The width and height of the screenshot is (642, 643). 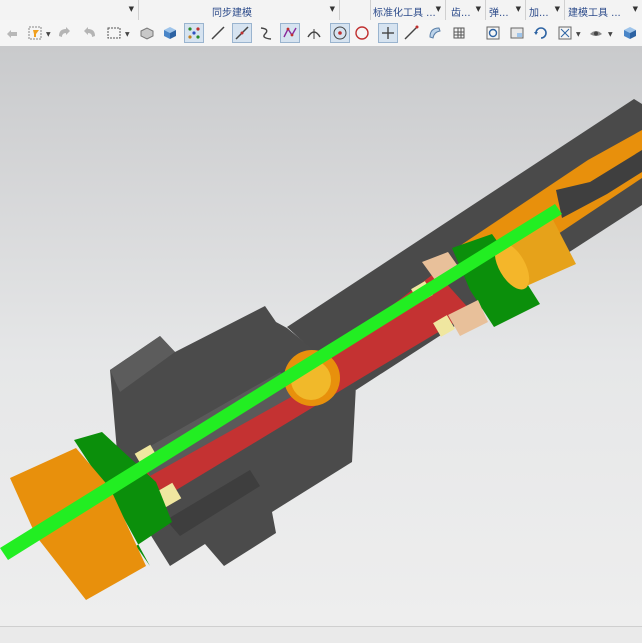 What do you see at coordinates (493, 33) in the screenshot?
I see `zoom-fit-icon` at bounding box center [493, 33].